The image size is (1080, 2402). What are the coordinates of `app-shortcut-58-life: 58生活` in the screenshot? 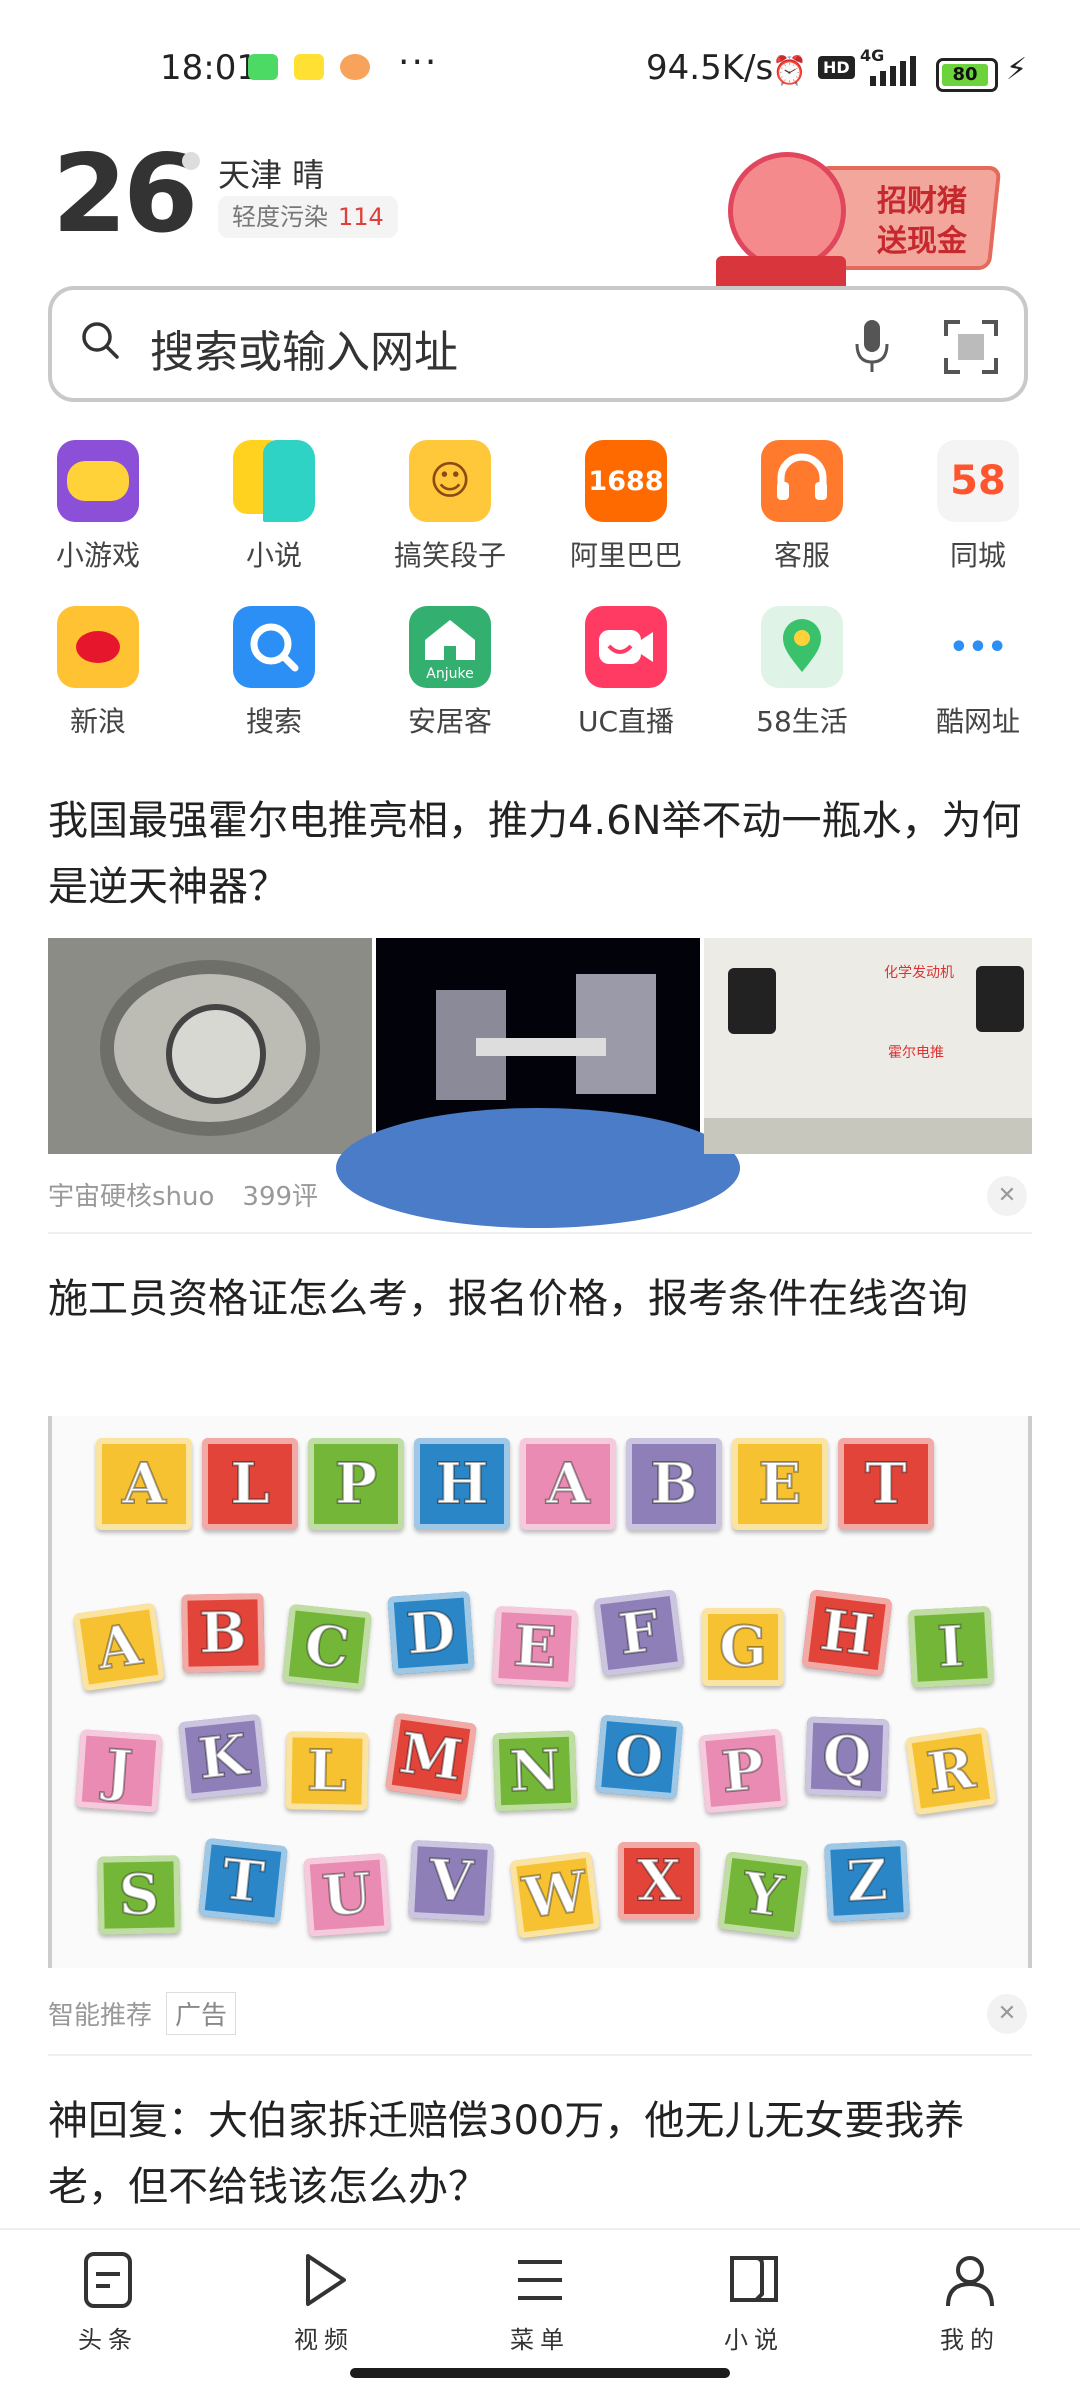 It's located at (802, 686).